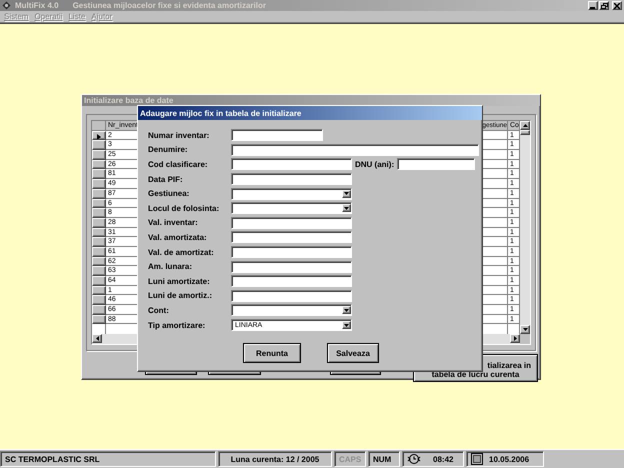  What do you see at coordinates (181, 252) in the screenshot?
I see `field-label: Val. de amortizat:` at bounding box center [181, 252].